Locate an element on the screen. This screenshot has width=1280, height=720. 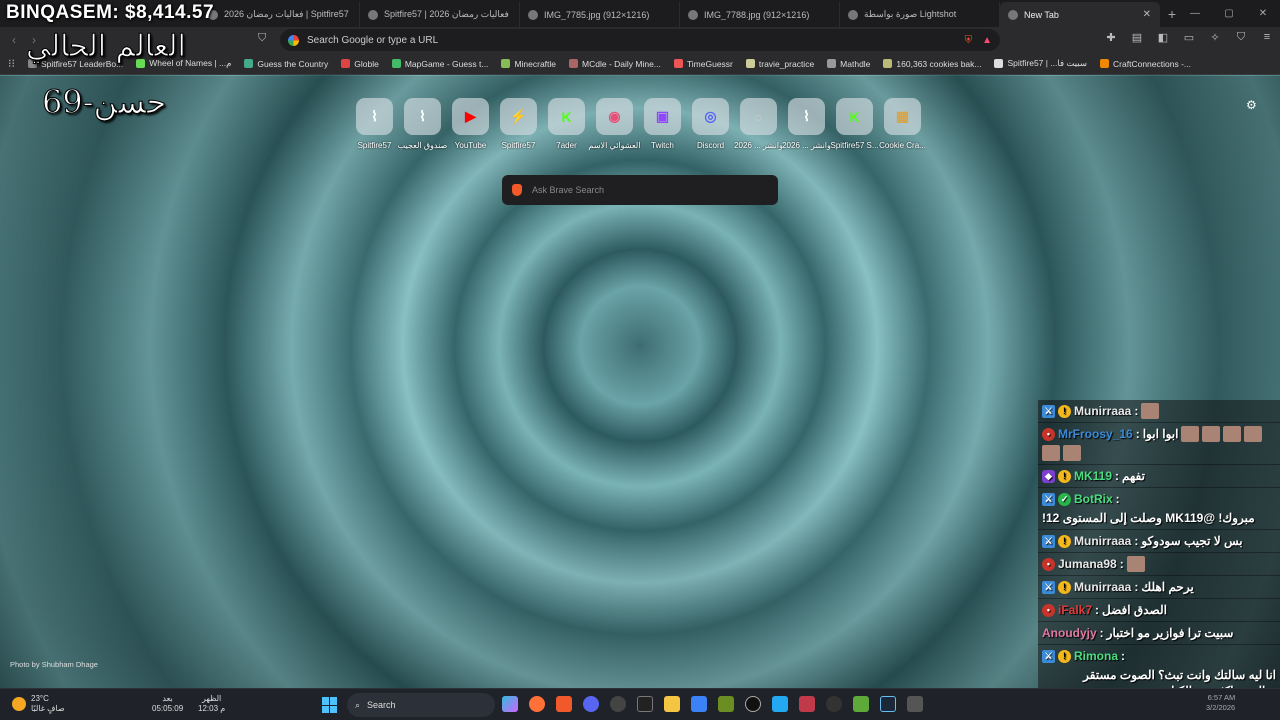
bookmark-item: Globle is located at coordinates (360, 64).